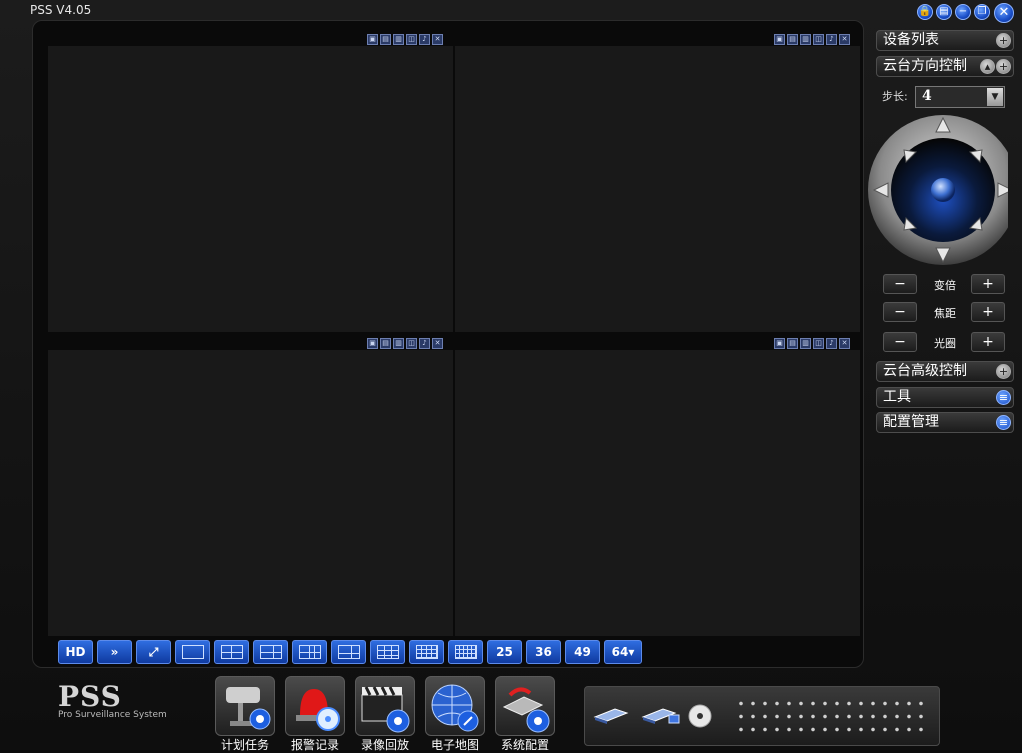 The width and height of the screenshot is (1022, 753). What do you see at coordinates (153, 652) in the screenshot?
I see `fullscreen-button: ⤢` at bounding box center [153, 652].